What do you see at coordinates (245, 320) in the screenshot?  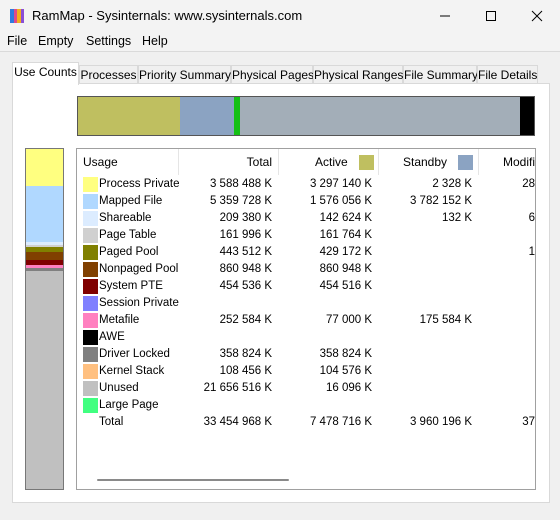 I see `cell-total: 252 584 K` at bounding box center [245, 320].